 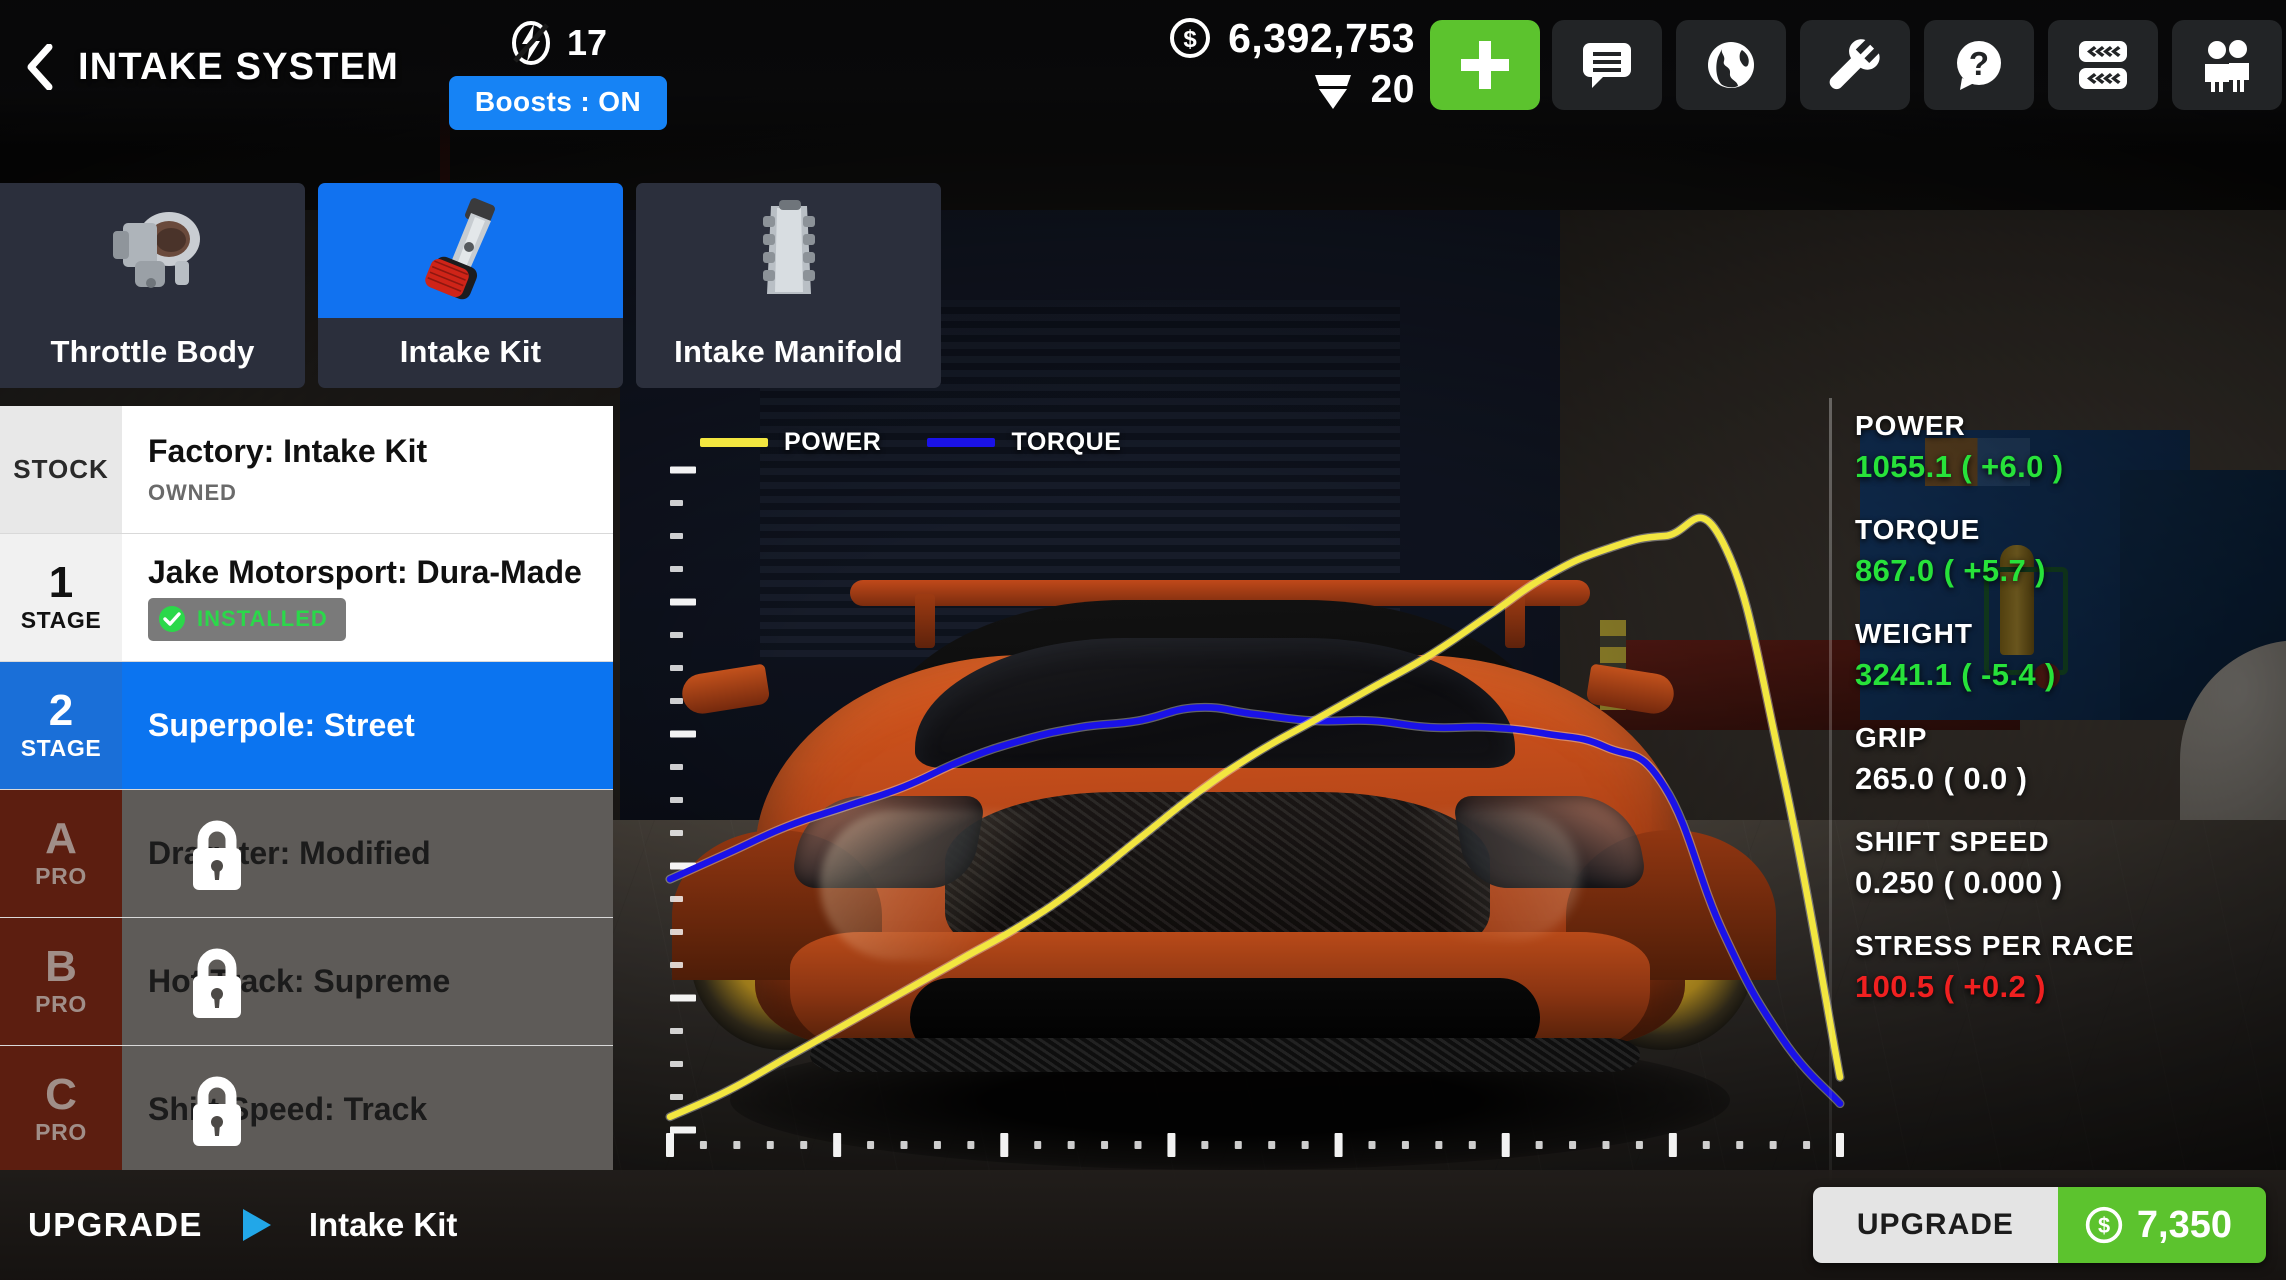 I want to click on stage-column: A PRO, so click(x=61, y=853).